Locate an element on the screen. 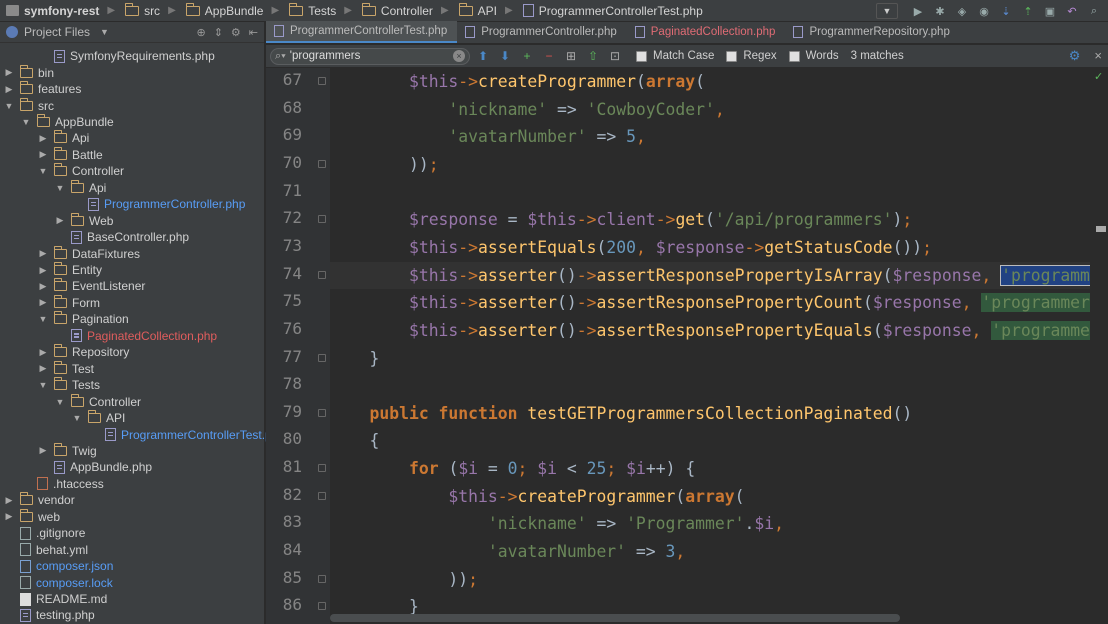 The width and height of the screenshot is (1108, 624). breadcrumb-item: ProgrammerControllerTest.php is located at coordinates (612, 11).